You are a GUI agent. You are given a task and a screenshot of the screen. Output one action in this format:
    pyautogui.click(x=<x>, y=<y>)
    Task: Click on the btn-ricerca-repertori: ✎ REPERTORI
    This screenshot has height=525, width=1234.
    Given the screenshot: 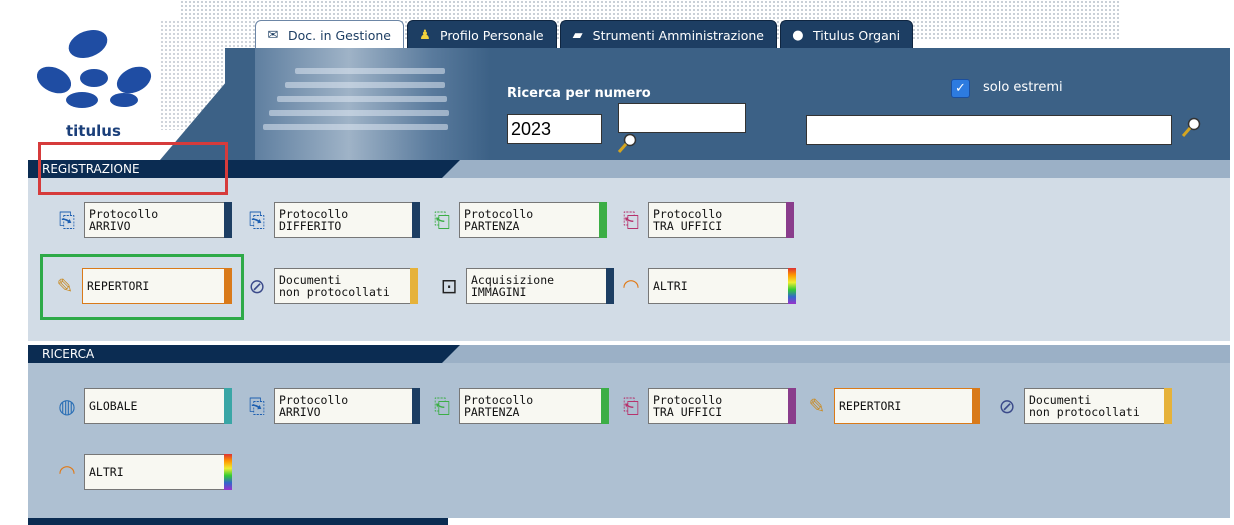 What is the action you would take?
    pyautogui.click(x=890, y=406)
    